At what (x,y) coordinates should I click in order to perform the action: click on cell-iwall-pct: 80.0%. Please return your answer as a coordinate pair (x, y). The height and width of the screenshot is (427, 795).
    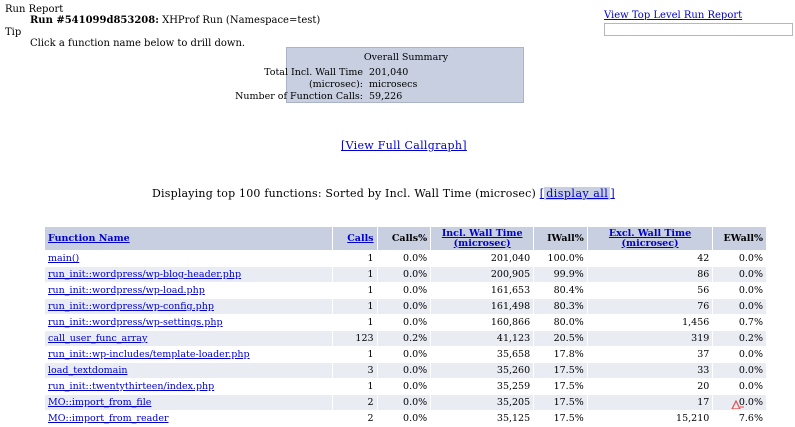
    Looking at the image, I should click on (560, 322).